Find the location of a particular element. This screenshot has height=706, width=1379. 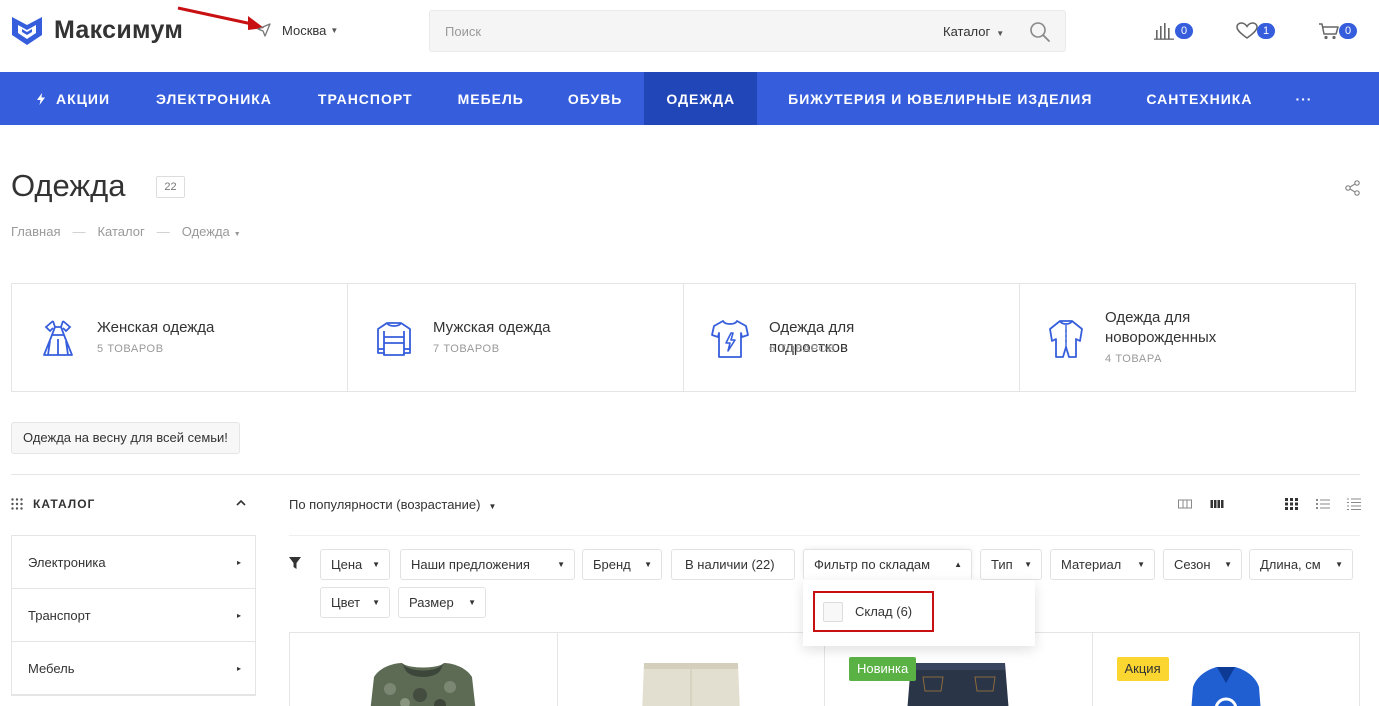

filter-brand: Бренд ▼ is located at coordinates (622, 564).